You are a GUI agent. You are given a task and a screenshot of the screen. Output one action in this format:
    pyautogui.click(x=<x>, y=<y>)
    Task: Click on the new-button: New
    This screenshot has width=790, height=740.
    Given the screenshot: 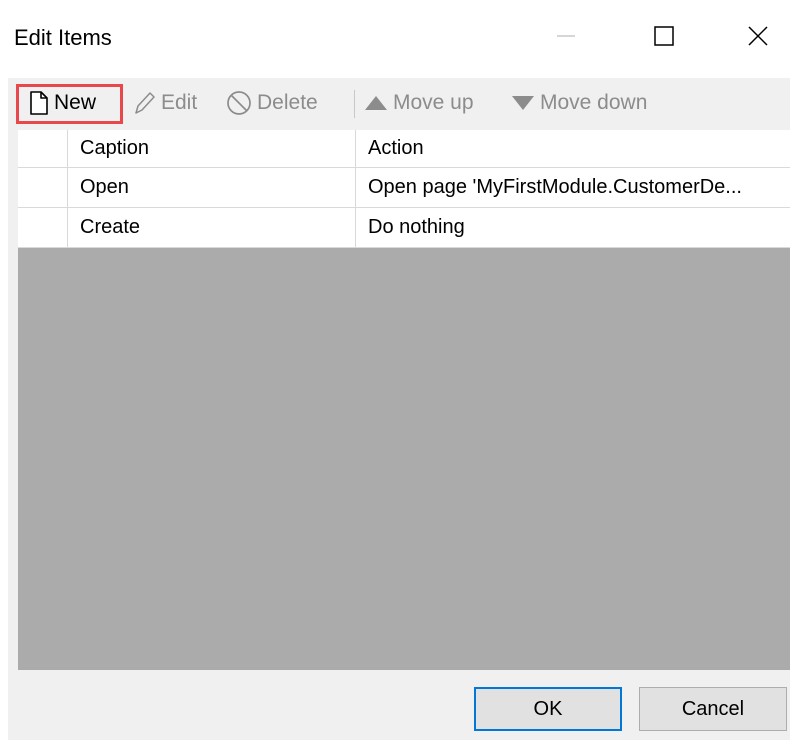 What is the action you would take?
    pyautogui.click(x=62, y=103)
    